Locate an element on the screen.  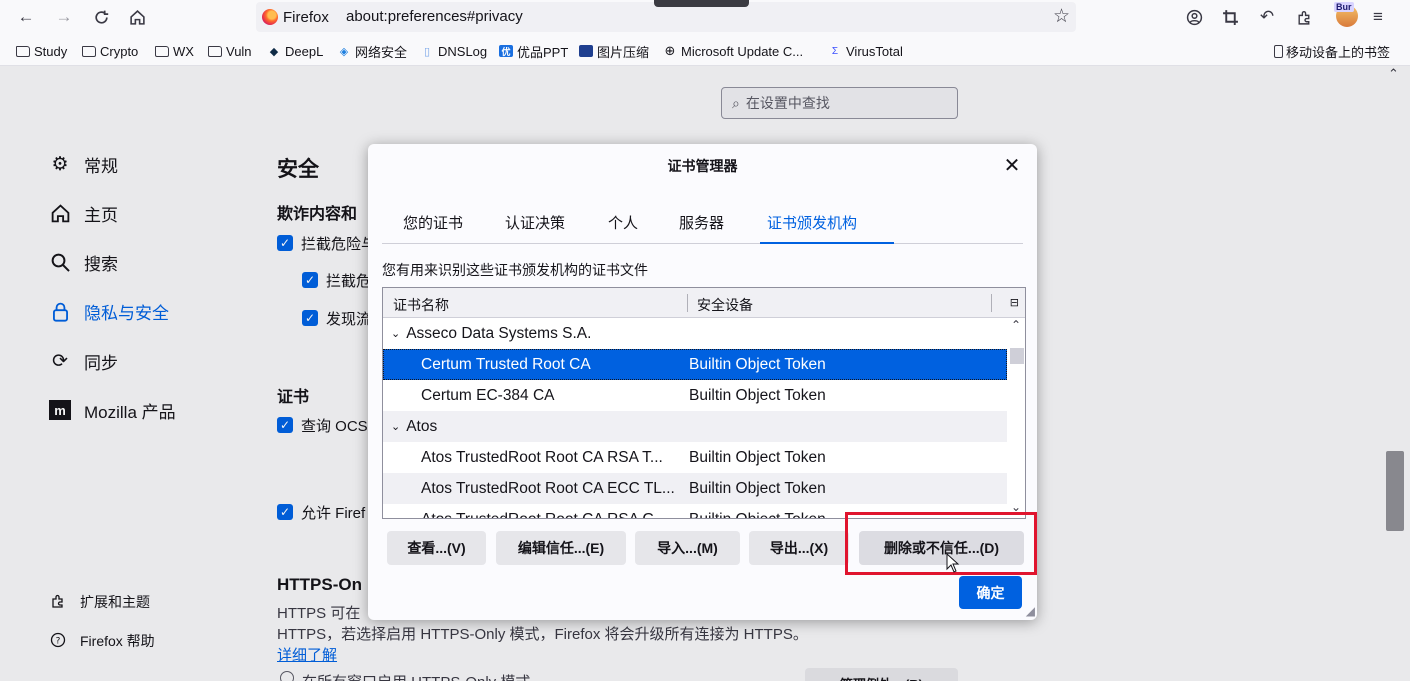
bookmark-deepl: ◆ DeepL is located at coordinates (295, 51).